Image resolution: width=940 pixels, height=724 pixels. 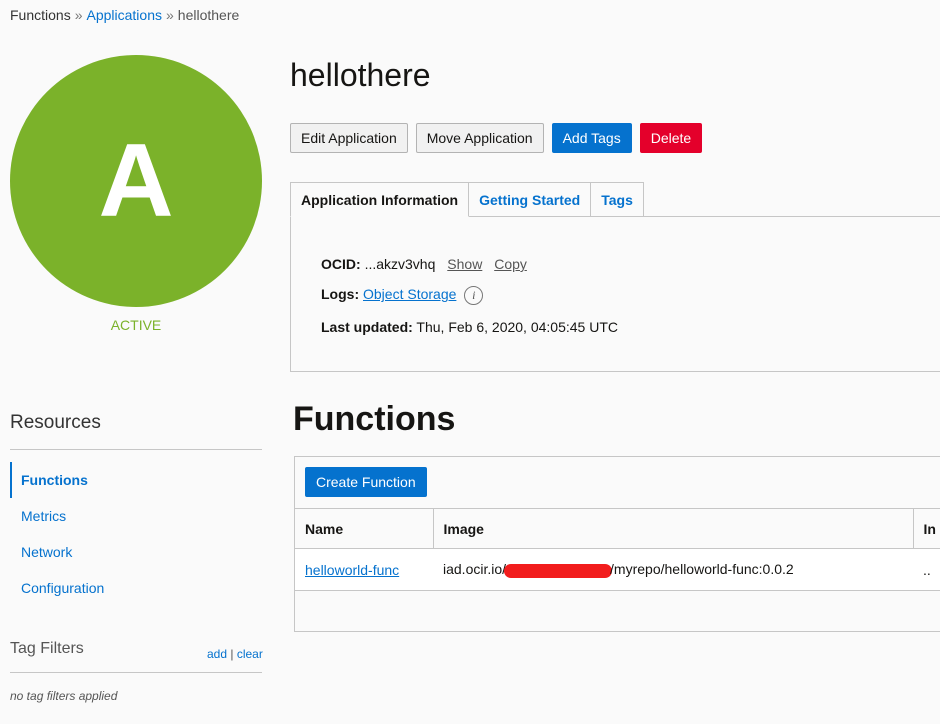 I want to click on column-header-name: Name, so click(x=364, y=528).